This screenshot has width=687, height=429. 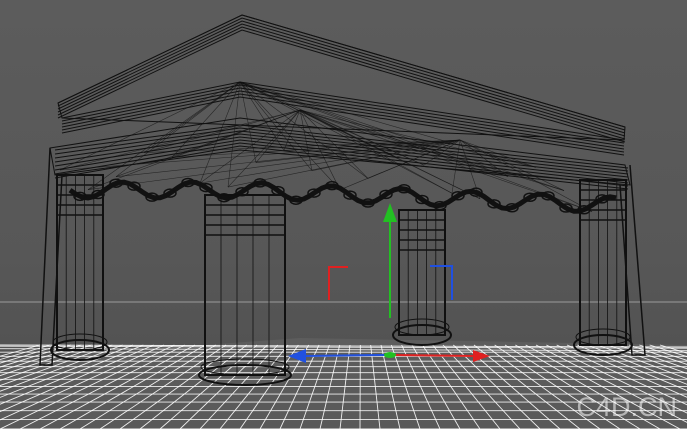 What do you see at coordinates (434, 355) in the screenshot?
I see `x-axis-line` at bounding box center [434, 355].